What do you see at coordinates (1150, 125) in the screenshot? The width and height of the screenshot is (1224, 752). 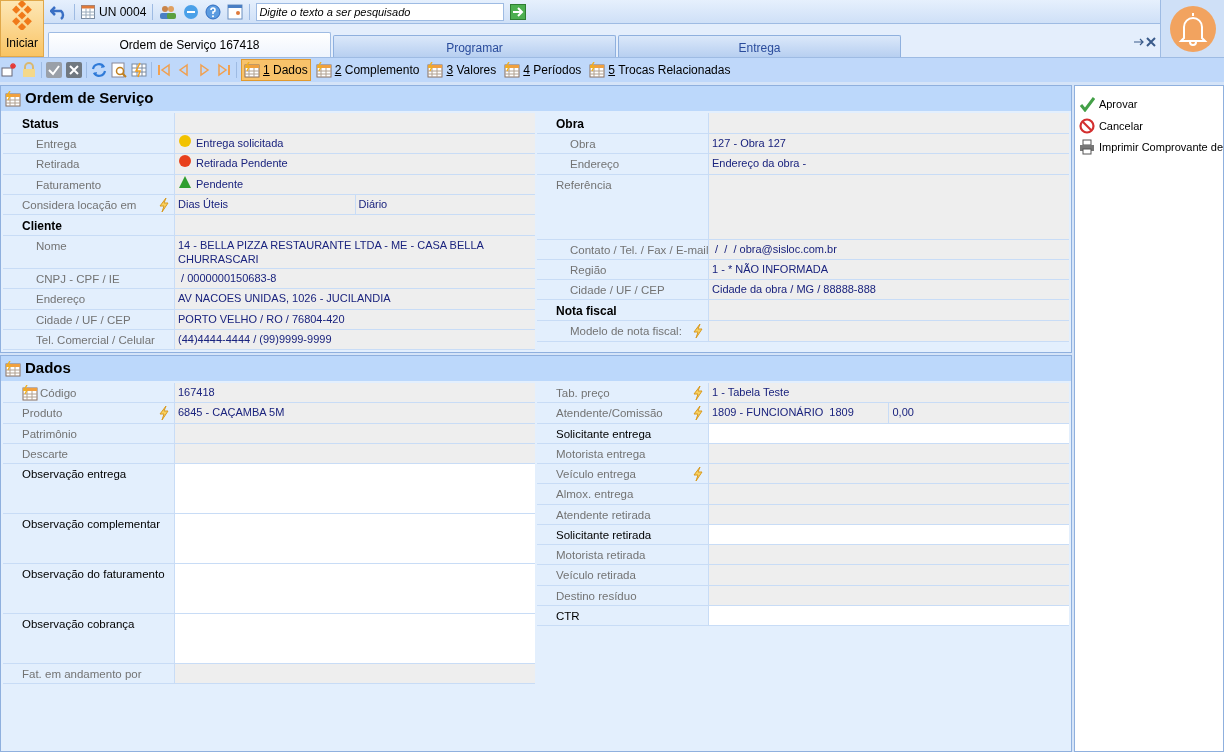 I see `action-link: Cancelar` at bounding box center [1150, 125].